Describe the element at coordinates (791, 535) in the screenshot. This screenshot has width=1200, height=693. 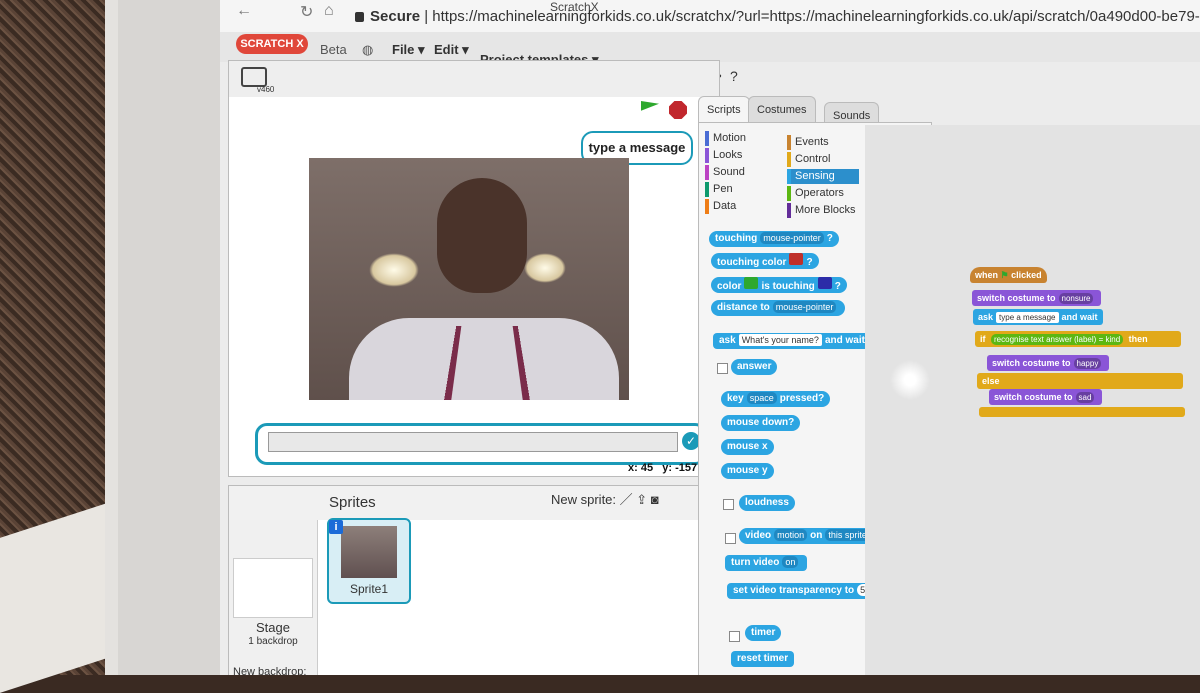
I see `block-dropdown: motion` at that location.